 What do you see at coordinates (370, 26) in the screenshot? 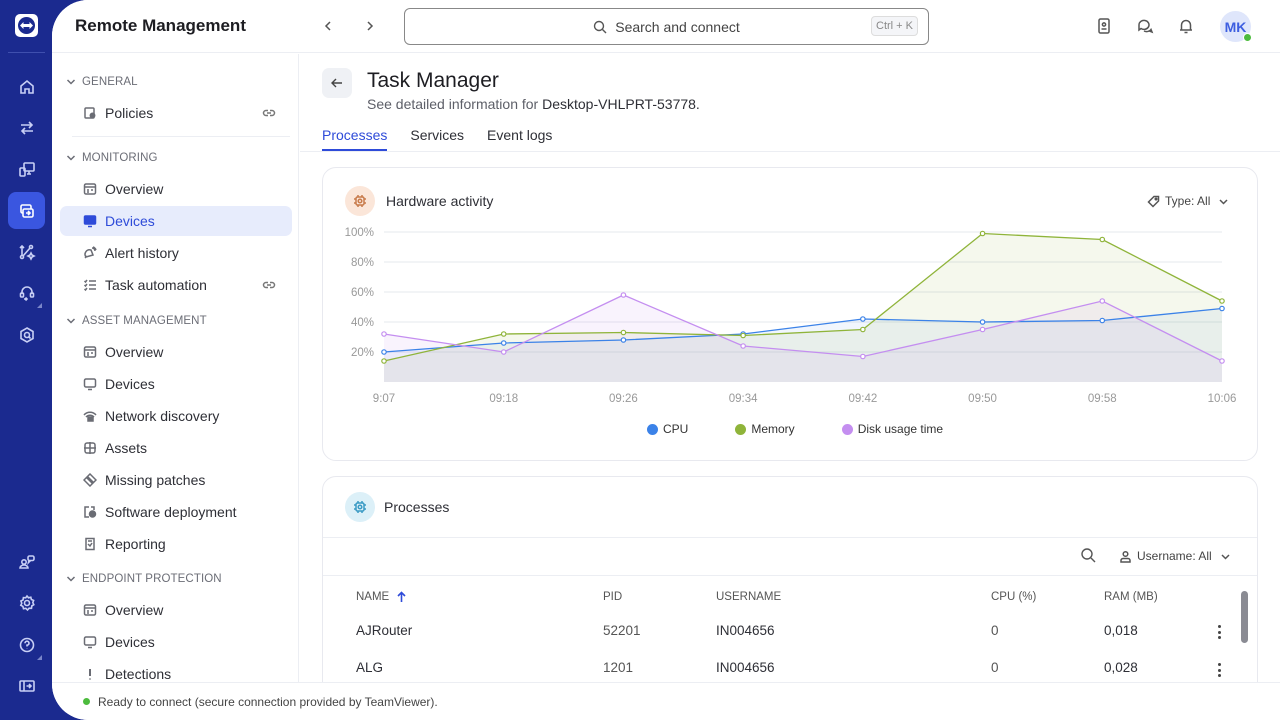
I see `forward-navigation-button` at bounding box center [370, 26].